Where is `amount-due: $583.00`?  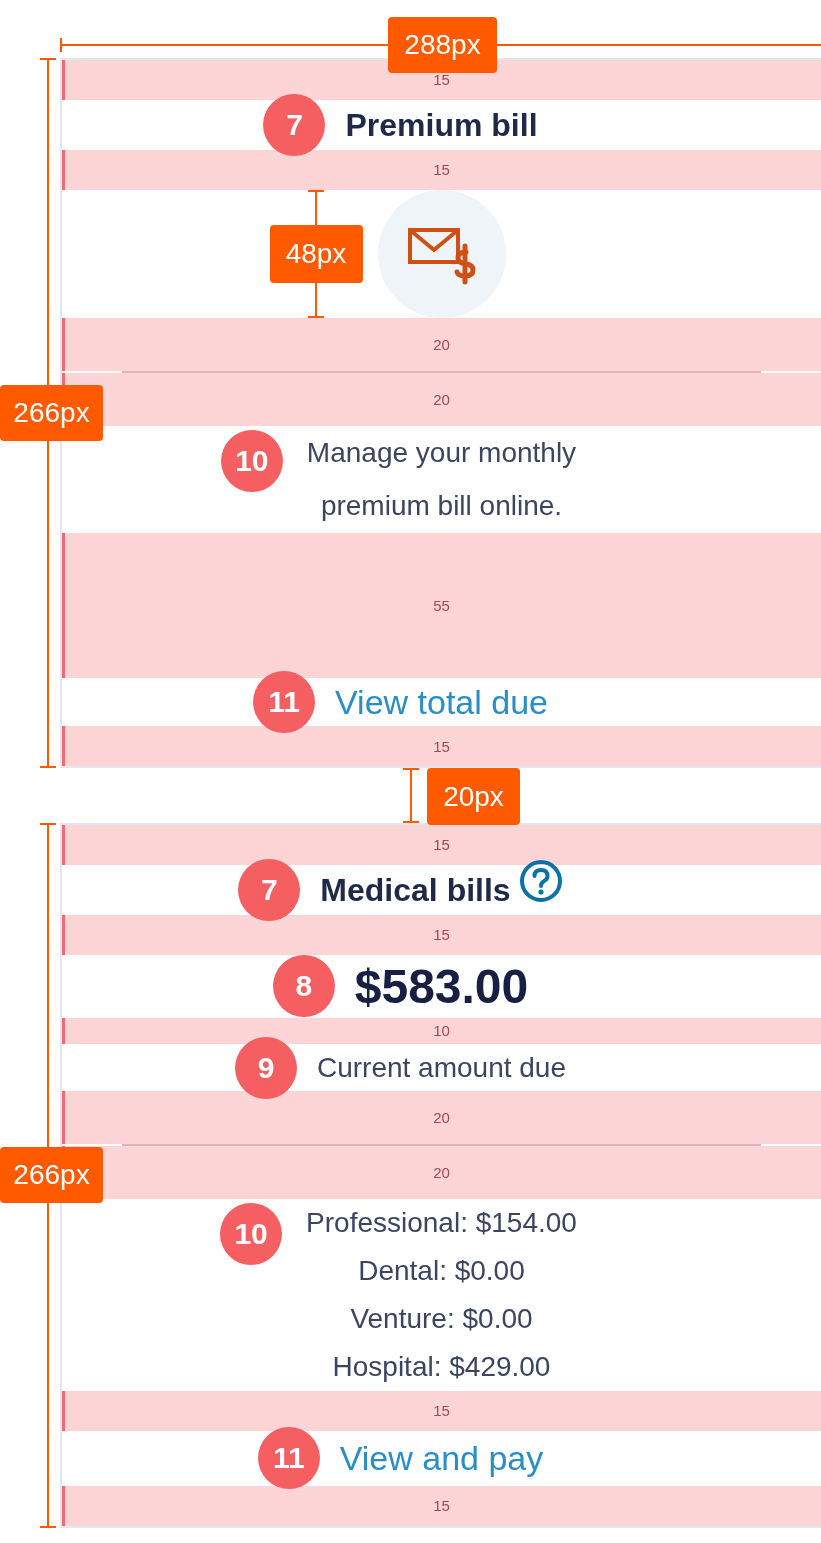 amount-due: $583.00 is located at coordinates (441, 986).